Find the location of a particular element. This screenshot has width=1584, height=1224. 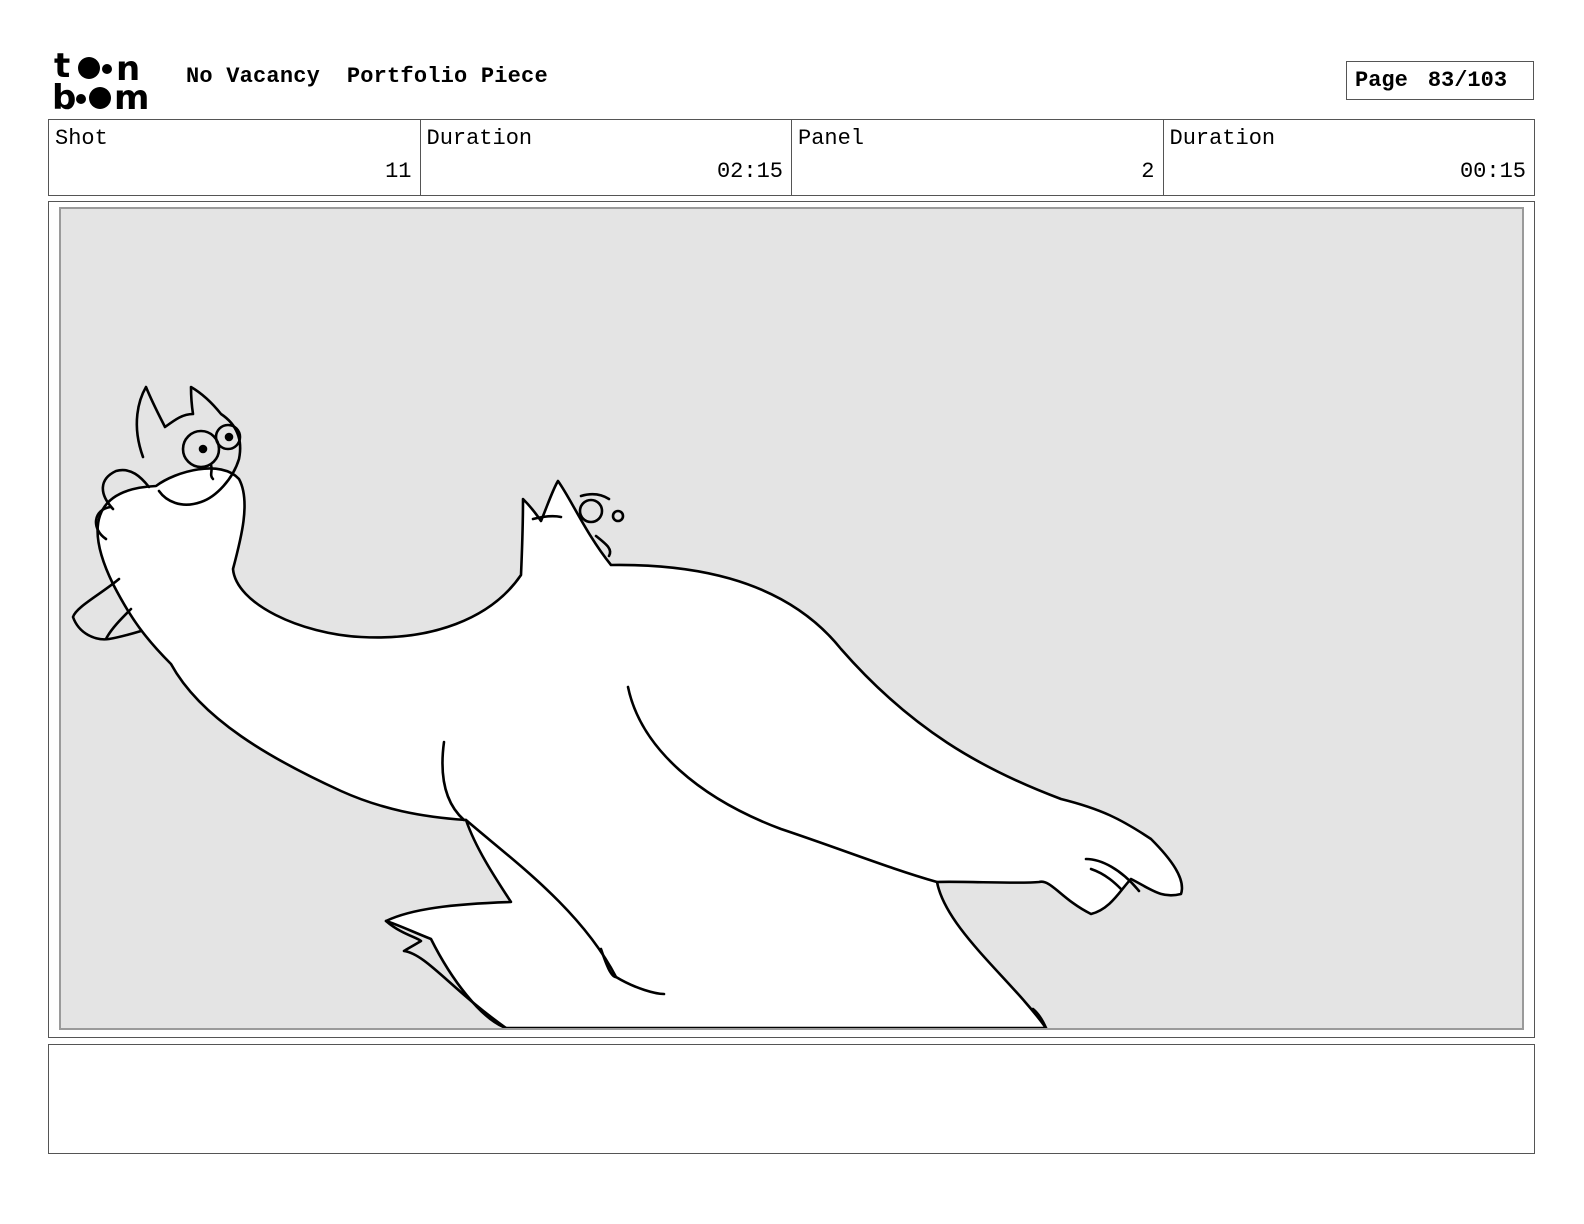

shot-value: 11 is located at coordinates (398, 171).